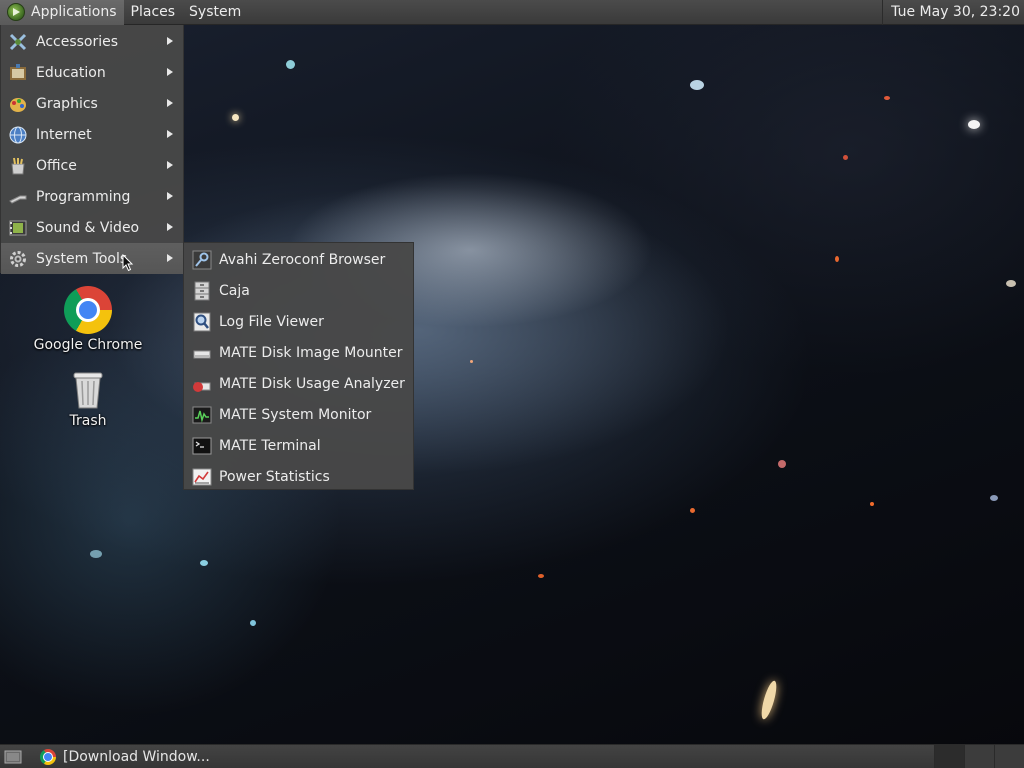 Image resolution: width=1024 pixels, height=768 pixels. I want to click on menu-item-label: MATE Disk Usage Analyzer, so click(312, 383).